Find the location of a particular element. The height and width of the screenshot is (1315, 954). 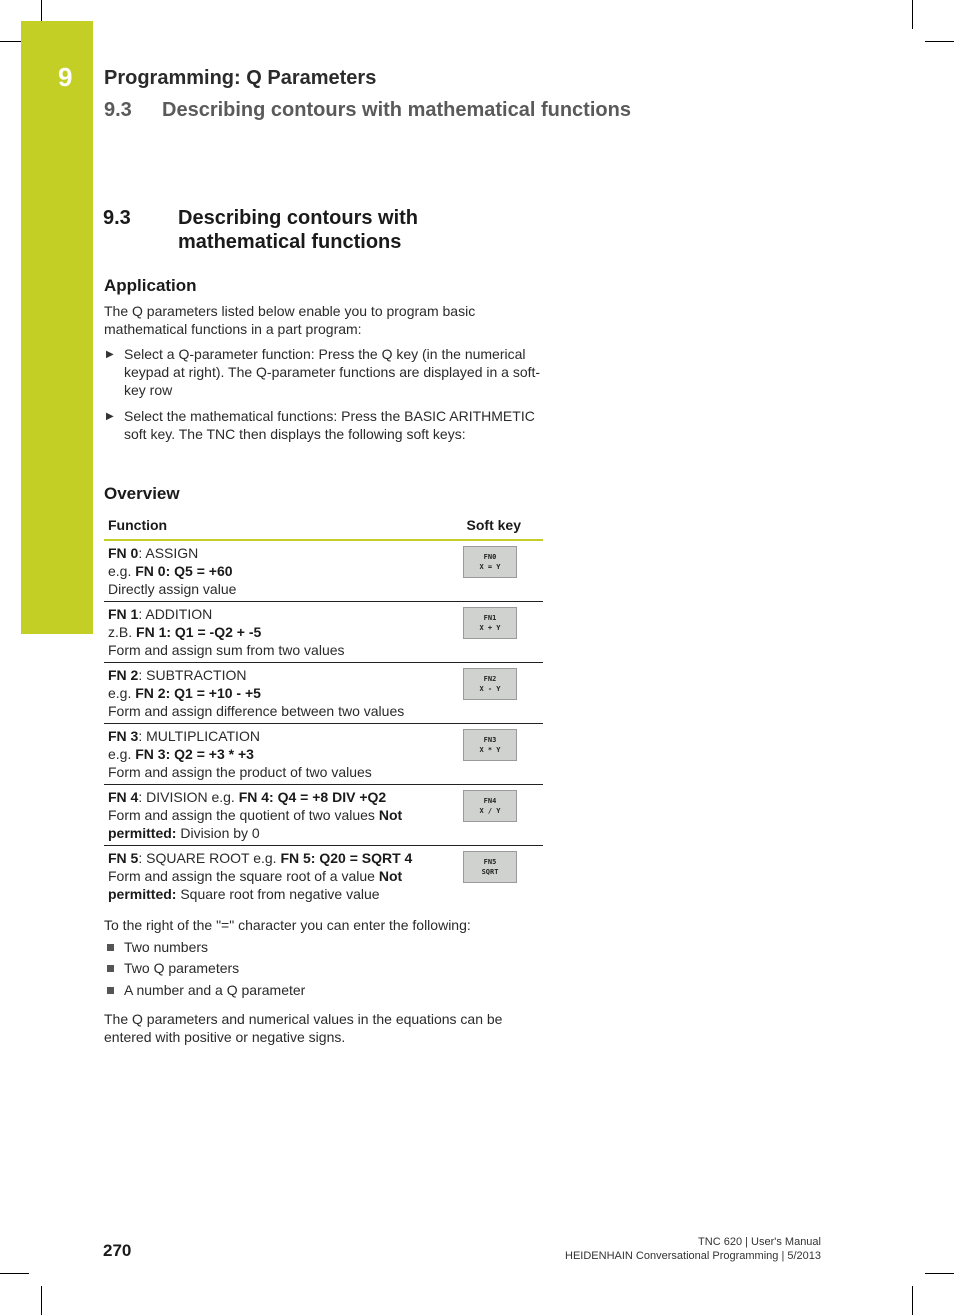

softkey-label-bottom: X / Y is located at coordinates (490, 811).